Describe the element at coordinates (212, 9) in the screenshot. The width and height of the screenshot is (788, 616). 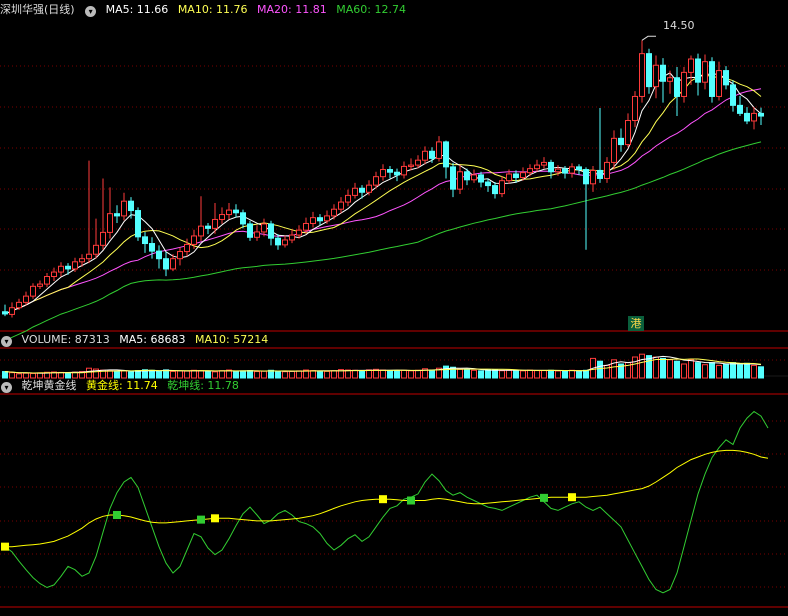
I see `ma10-value: MA10: 11.76` at that location.